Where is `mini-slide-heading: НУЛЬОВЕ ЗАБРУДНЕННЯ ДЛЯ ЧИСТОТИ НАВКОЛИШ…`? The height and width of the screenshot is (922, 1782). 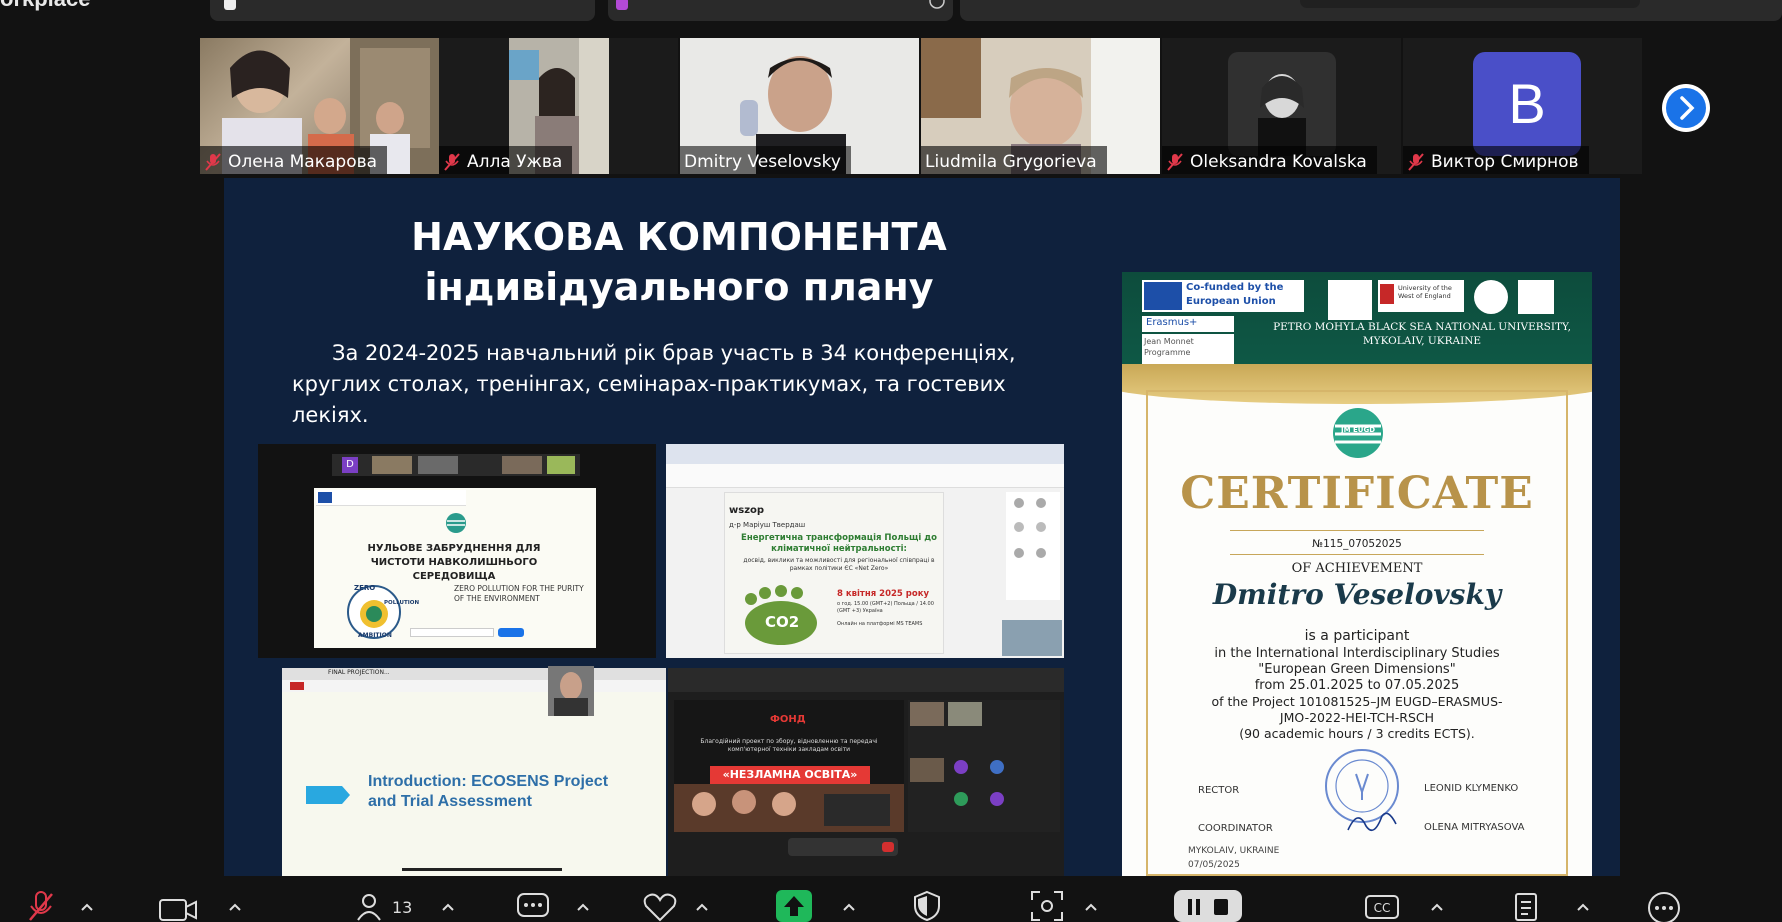 mini-slide-heading: НУЛЬОВЕ ЗАБРУДНЕННЯ ДЛЯ ЧИСТОТИ НАВКОЛИШ… is located at coordinates (454, 562).